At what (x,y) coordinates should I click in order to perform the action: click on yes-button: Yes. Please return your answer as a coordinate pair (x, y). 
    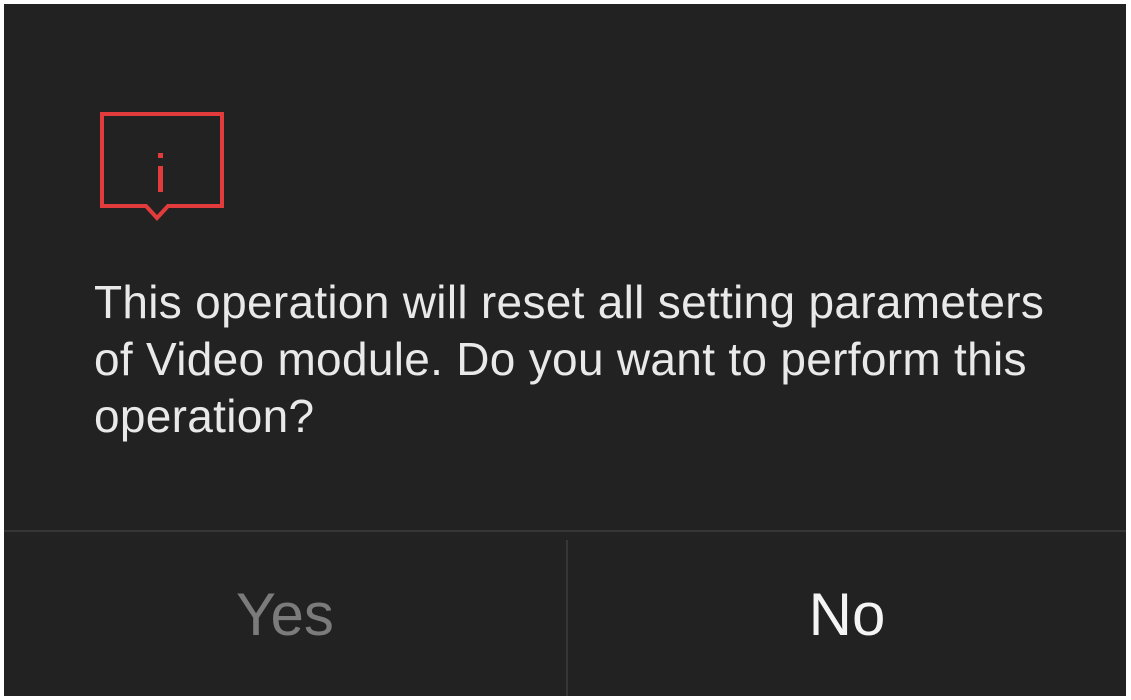
    Looking at the image, I should click on (285, 614).